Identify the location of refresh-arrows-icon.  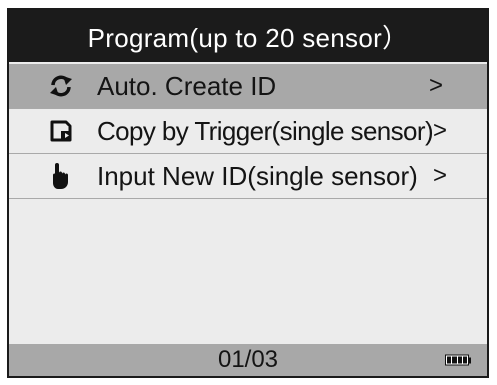
(61, 86).